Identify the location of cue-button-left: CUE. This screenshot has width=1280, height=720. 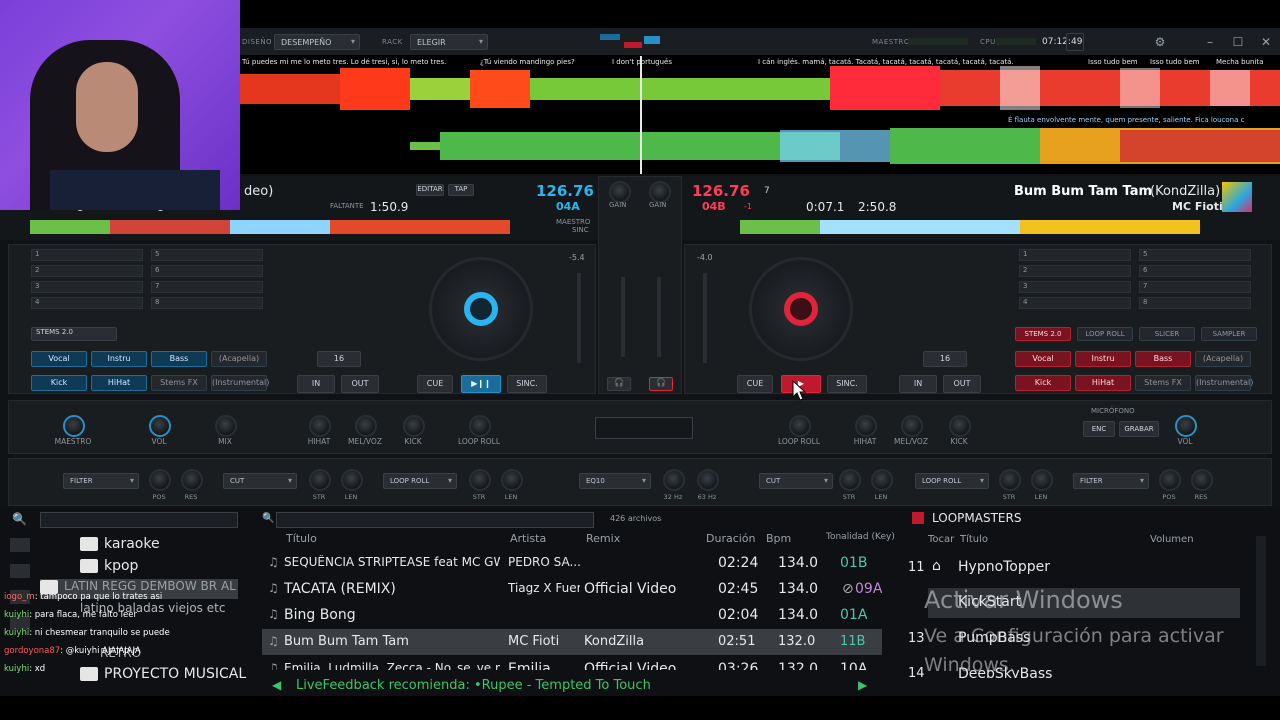
(435, 384).